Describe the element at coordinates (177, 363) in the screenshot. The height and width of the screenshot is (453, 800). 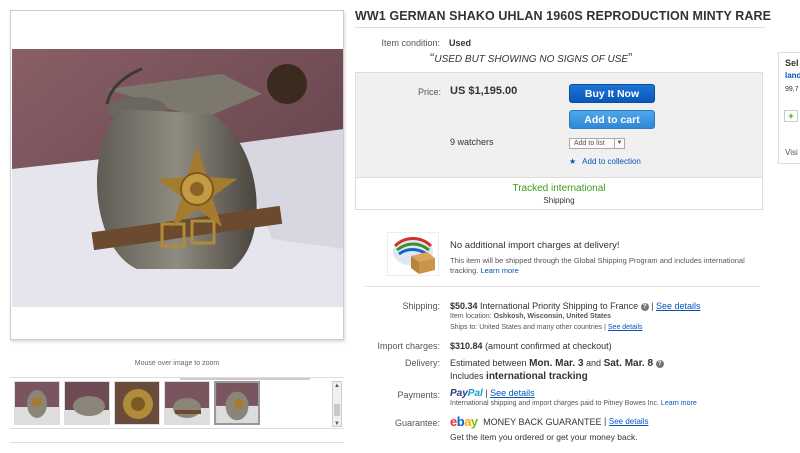
I see `zoom-hint: Mouse over image to zoom` at that location.